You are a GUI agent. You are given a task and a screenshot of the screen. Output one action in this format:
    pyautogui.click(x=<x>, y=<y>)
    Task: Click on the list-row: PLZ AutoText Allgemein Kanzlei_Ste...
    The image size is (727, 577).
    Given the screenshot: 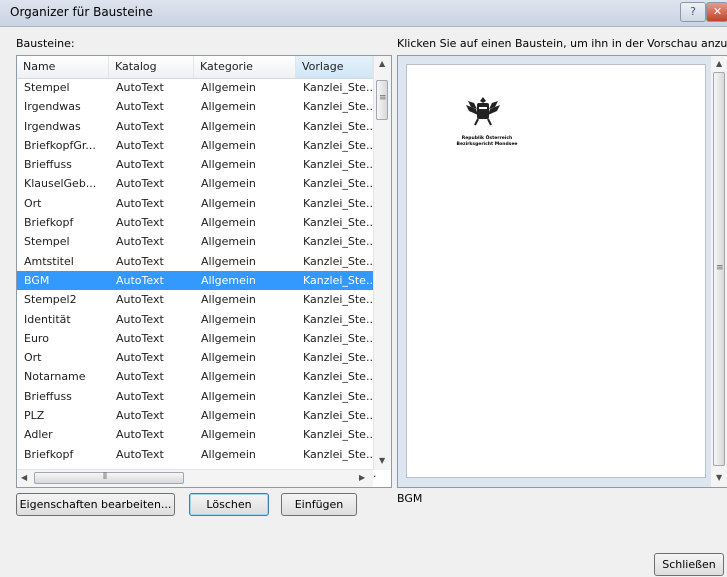 What is the action you would take?
    pyautogui.click(x=196, y=415)
    